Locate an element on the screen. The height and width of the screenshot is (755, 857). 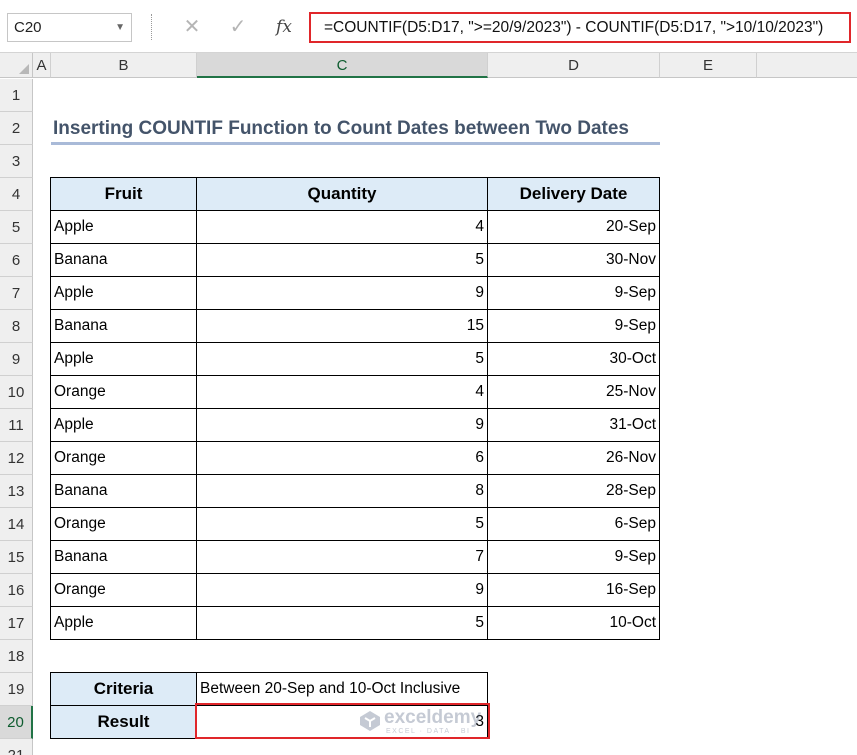
header-delivery-date: Delivery Date is located at coordinates (574, 194).